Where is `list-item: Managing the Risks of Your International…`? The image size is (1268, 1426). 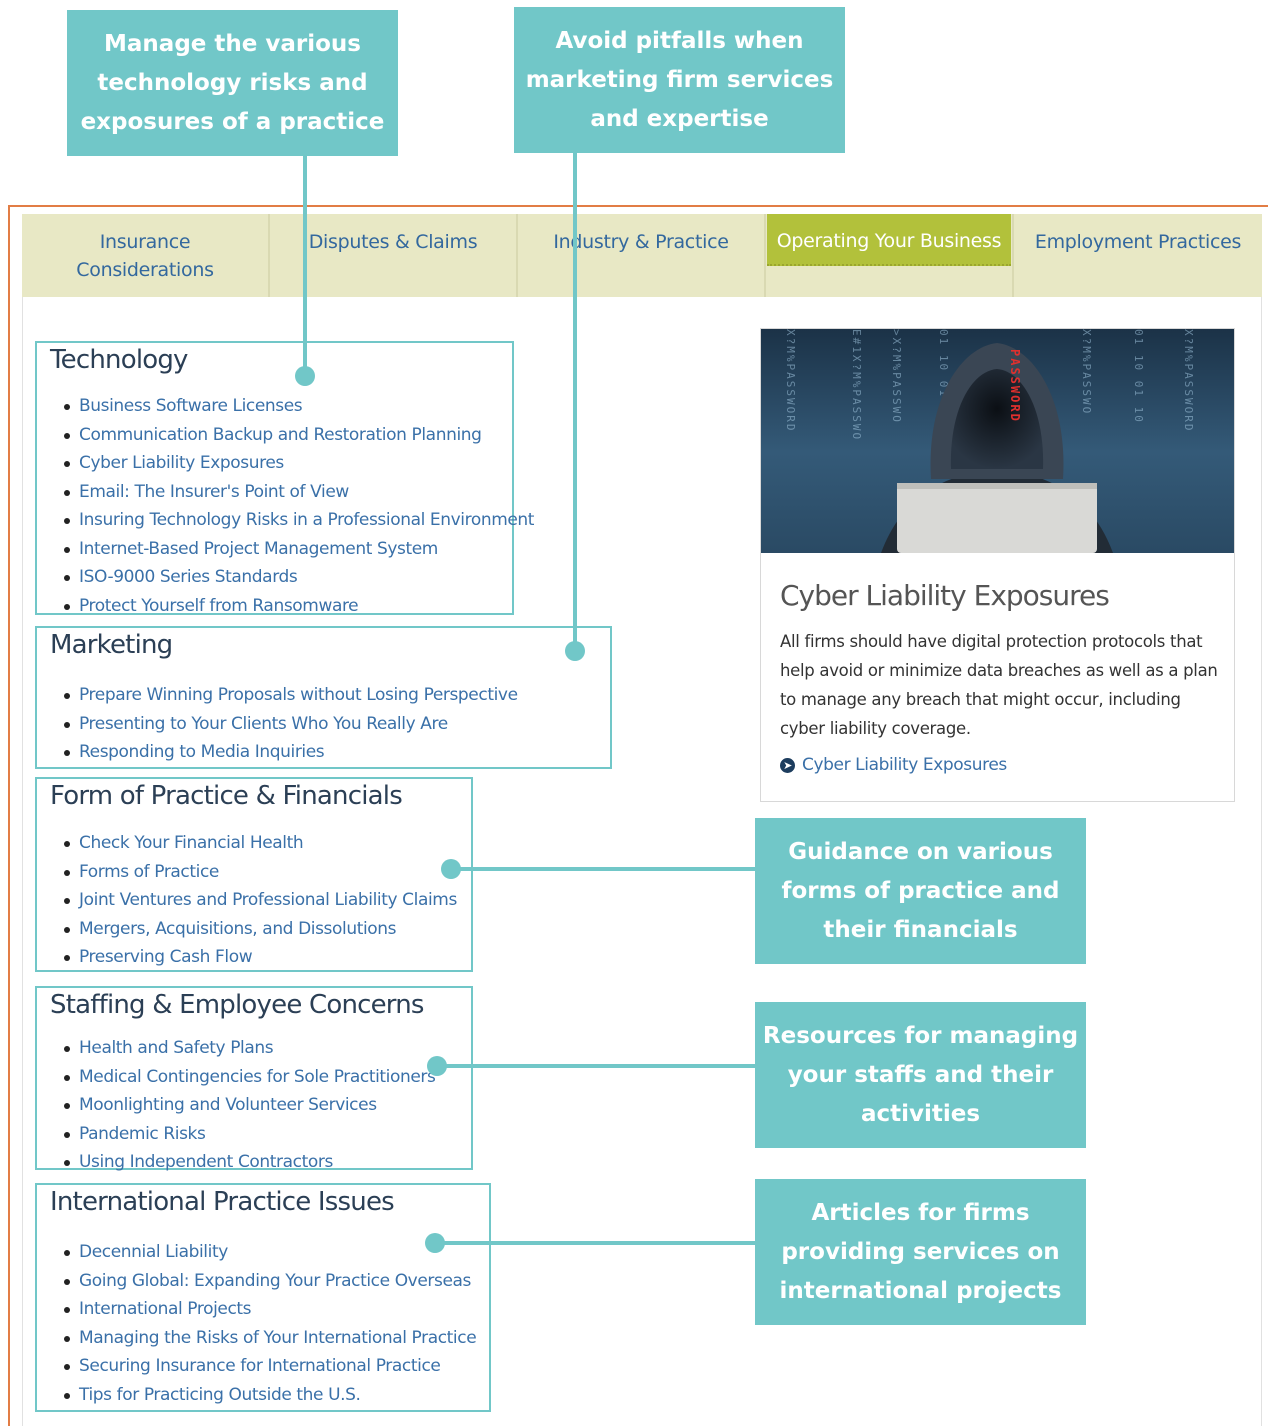 list-item: Managing the Risks of Your International… is located at coordinates (270, 1338).